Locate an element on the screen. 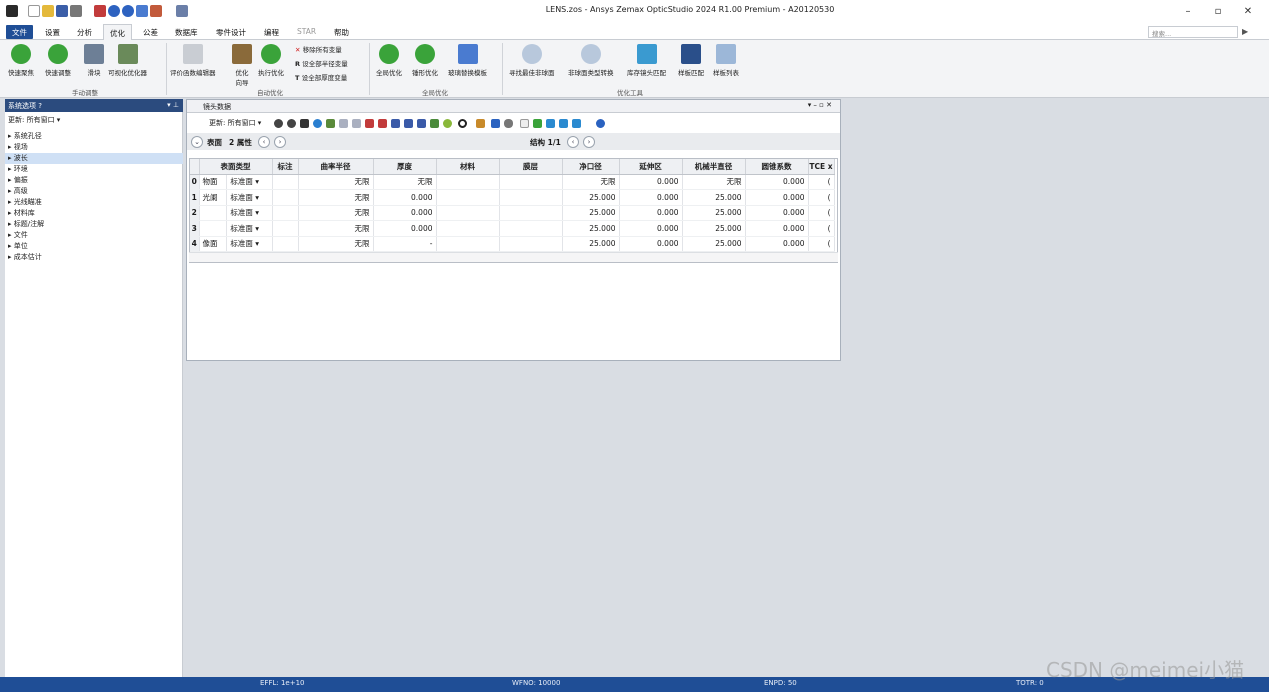 The height and width of the screenshot is (692, 1269). print-icon is located at coordinates (76, 11).